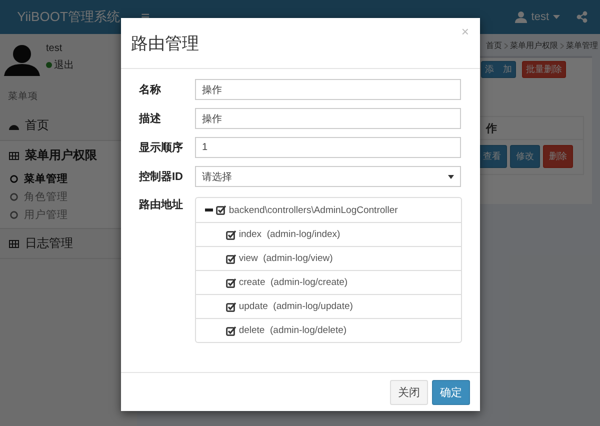 The height and width of the screenshot is (426, 600). What do you see at coordinates (208, 210) in the screenshot?
I see `collapse-icon` at bounding box center [208, 210].